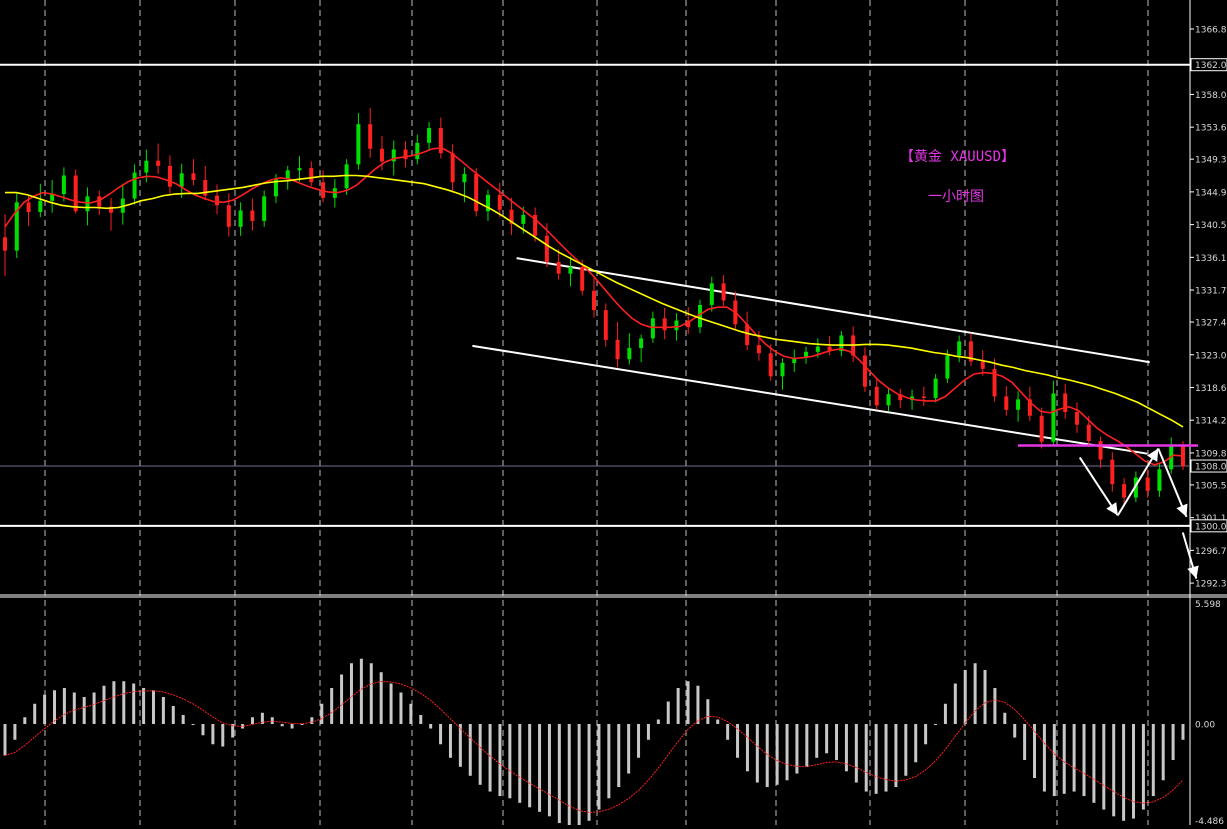 This screenshot has width=1227, height=829. What do you see at coordinates (1211, 585) in the screenshot?
I see `y-tick-label-19: 1292.30` at bounding box center [1211, 585].